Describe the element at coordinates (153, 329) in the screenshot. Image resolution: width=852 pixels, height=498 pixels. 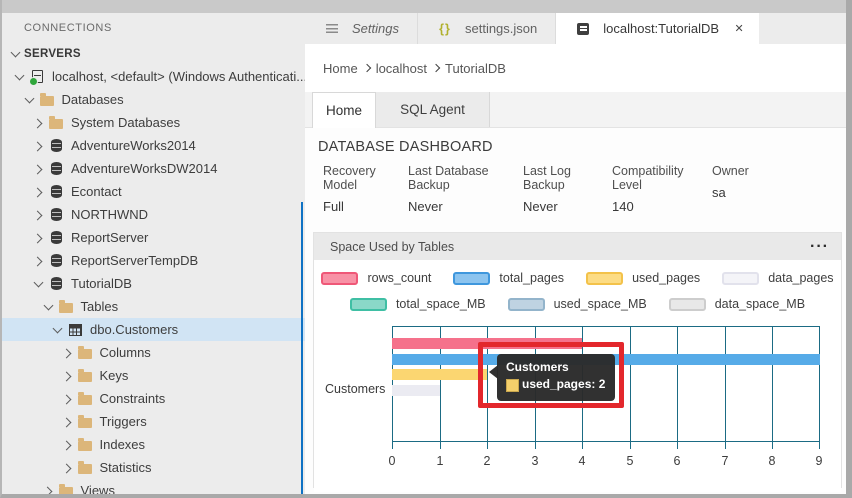
I see `tree-item-dbo-customers: dbo.Customers` at that location.